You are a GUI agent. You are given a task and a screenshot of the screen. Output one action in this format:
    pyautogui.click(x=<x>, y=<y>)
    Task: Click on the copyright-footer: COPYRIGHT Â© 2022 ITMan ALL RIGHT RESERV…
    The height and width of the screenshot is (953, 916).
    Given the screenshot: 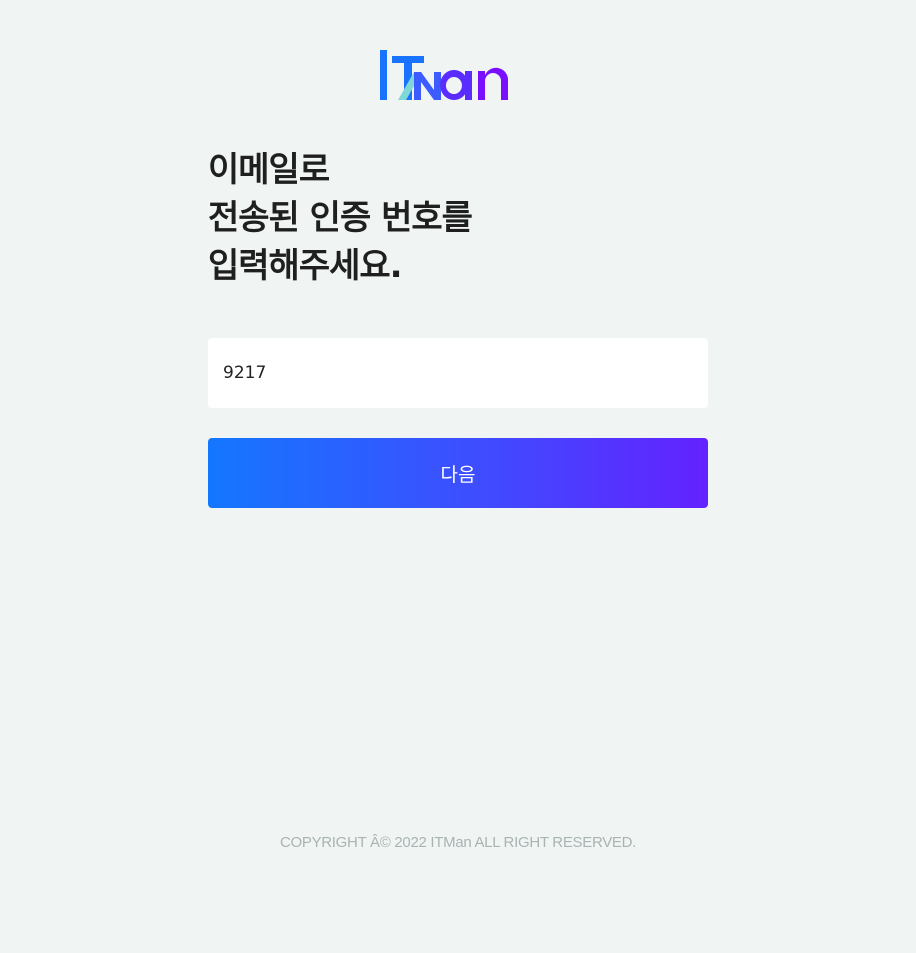 What is the action you would take?
    pyautogui.click(x=458, y=842)
    